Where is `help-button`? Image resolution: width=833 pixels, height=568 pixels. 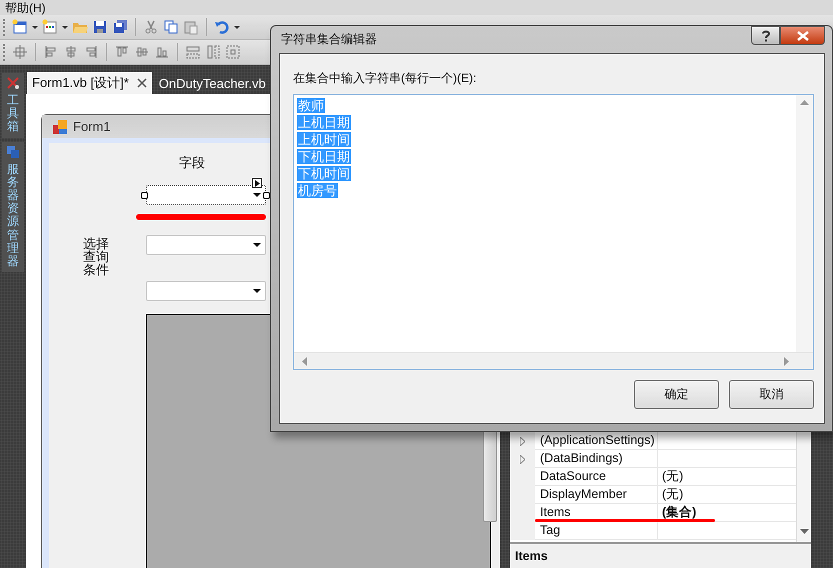
help-button is located at coordinates (765, 35).